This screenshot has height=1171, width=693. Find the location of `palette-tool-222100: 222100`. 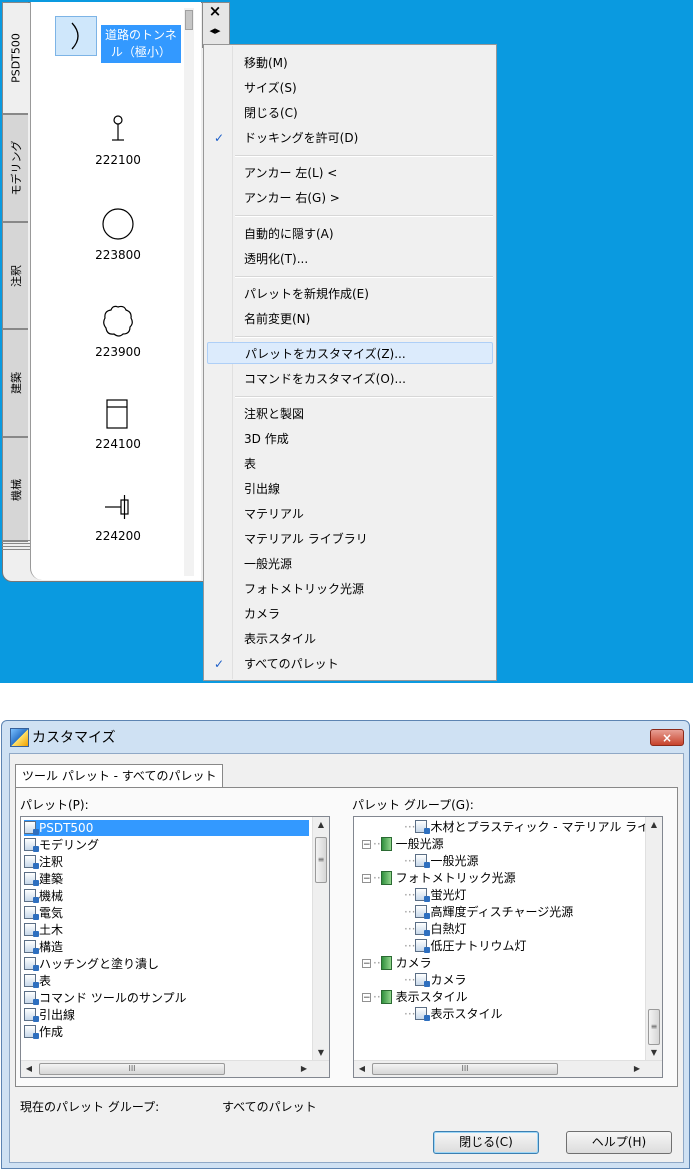

palette-tool-222100: 222100 is located at coordinates (118, 140).